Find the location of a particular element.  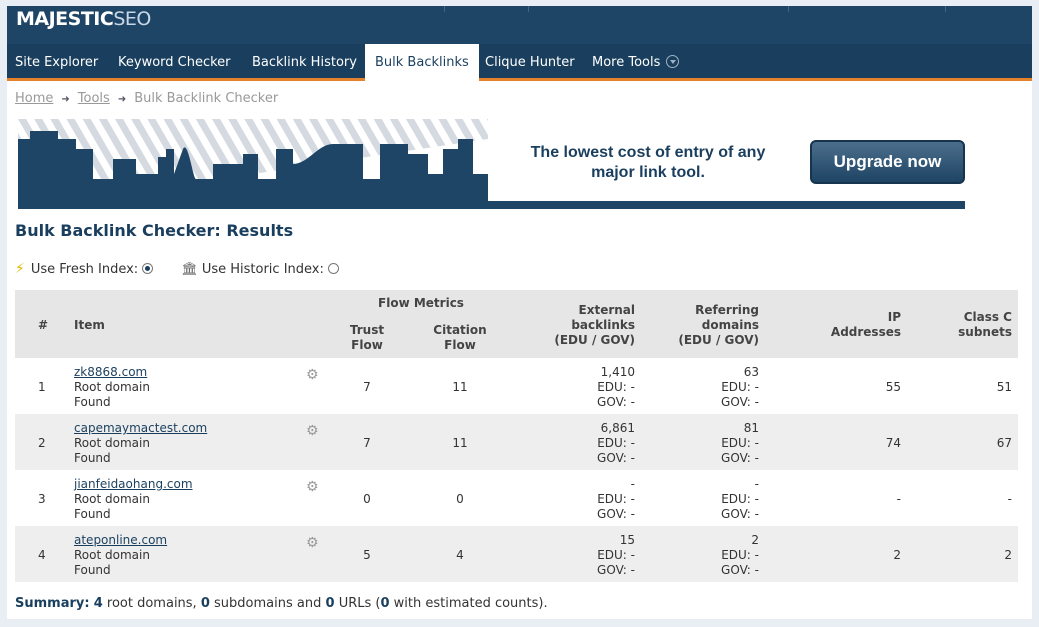

summary-sub-text: subdomains and is located at coordinates (268, 603).